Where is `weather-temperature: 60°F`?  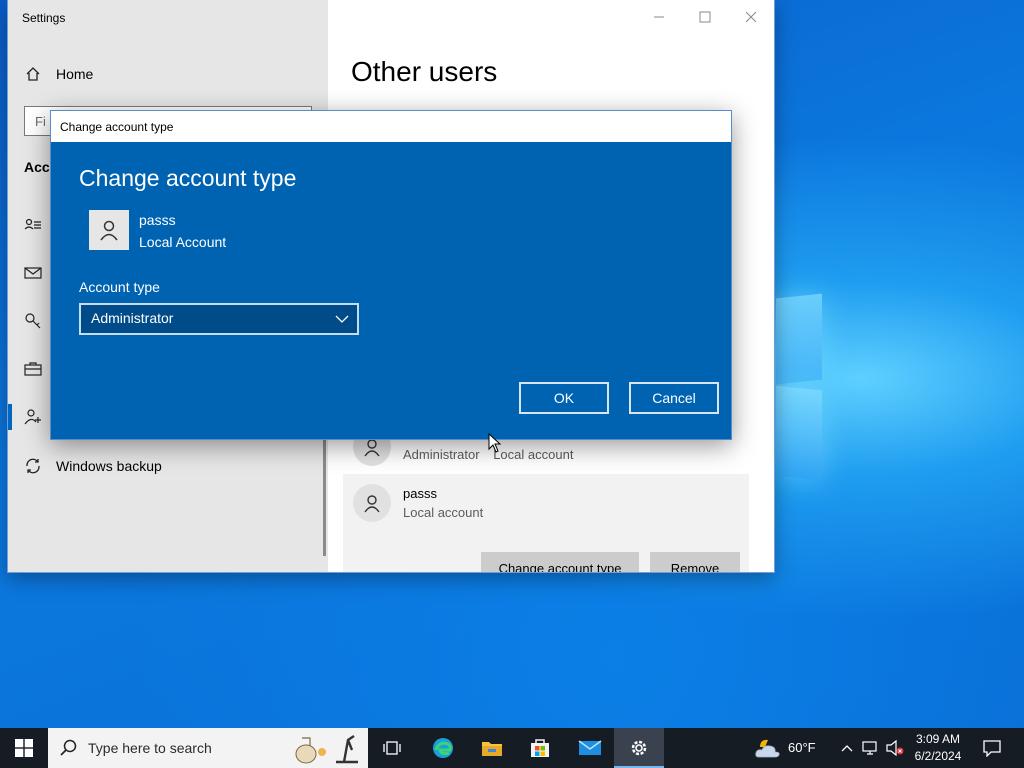 weather-temperature: 60°F is located at coordinates (802, 747).